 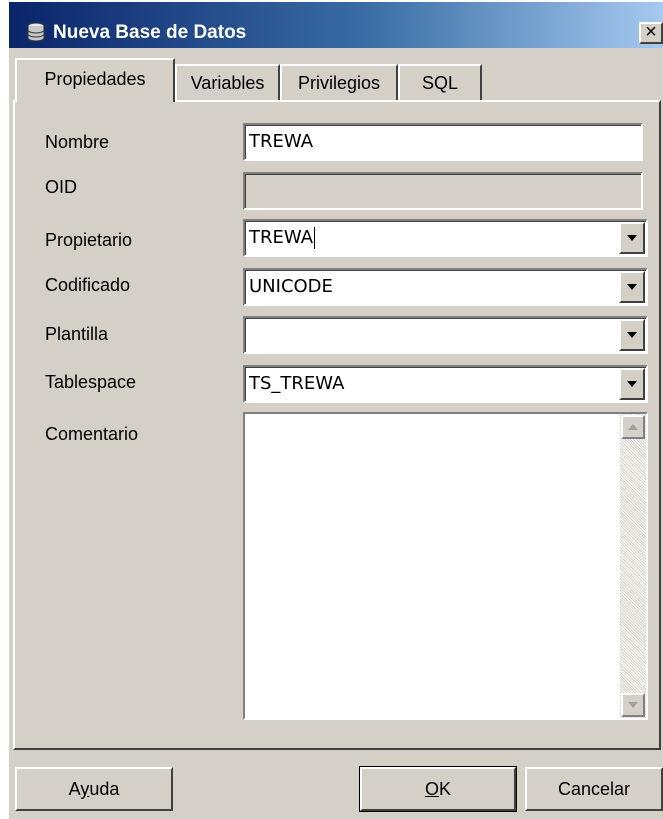 I want to click on close-icon: ×, so click(x=651, y=32).